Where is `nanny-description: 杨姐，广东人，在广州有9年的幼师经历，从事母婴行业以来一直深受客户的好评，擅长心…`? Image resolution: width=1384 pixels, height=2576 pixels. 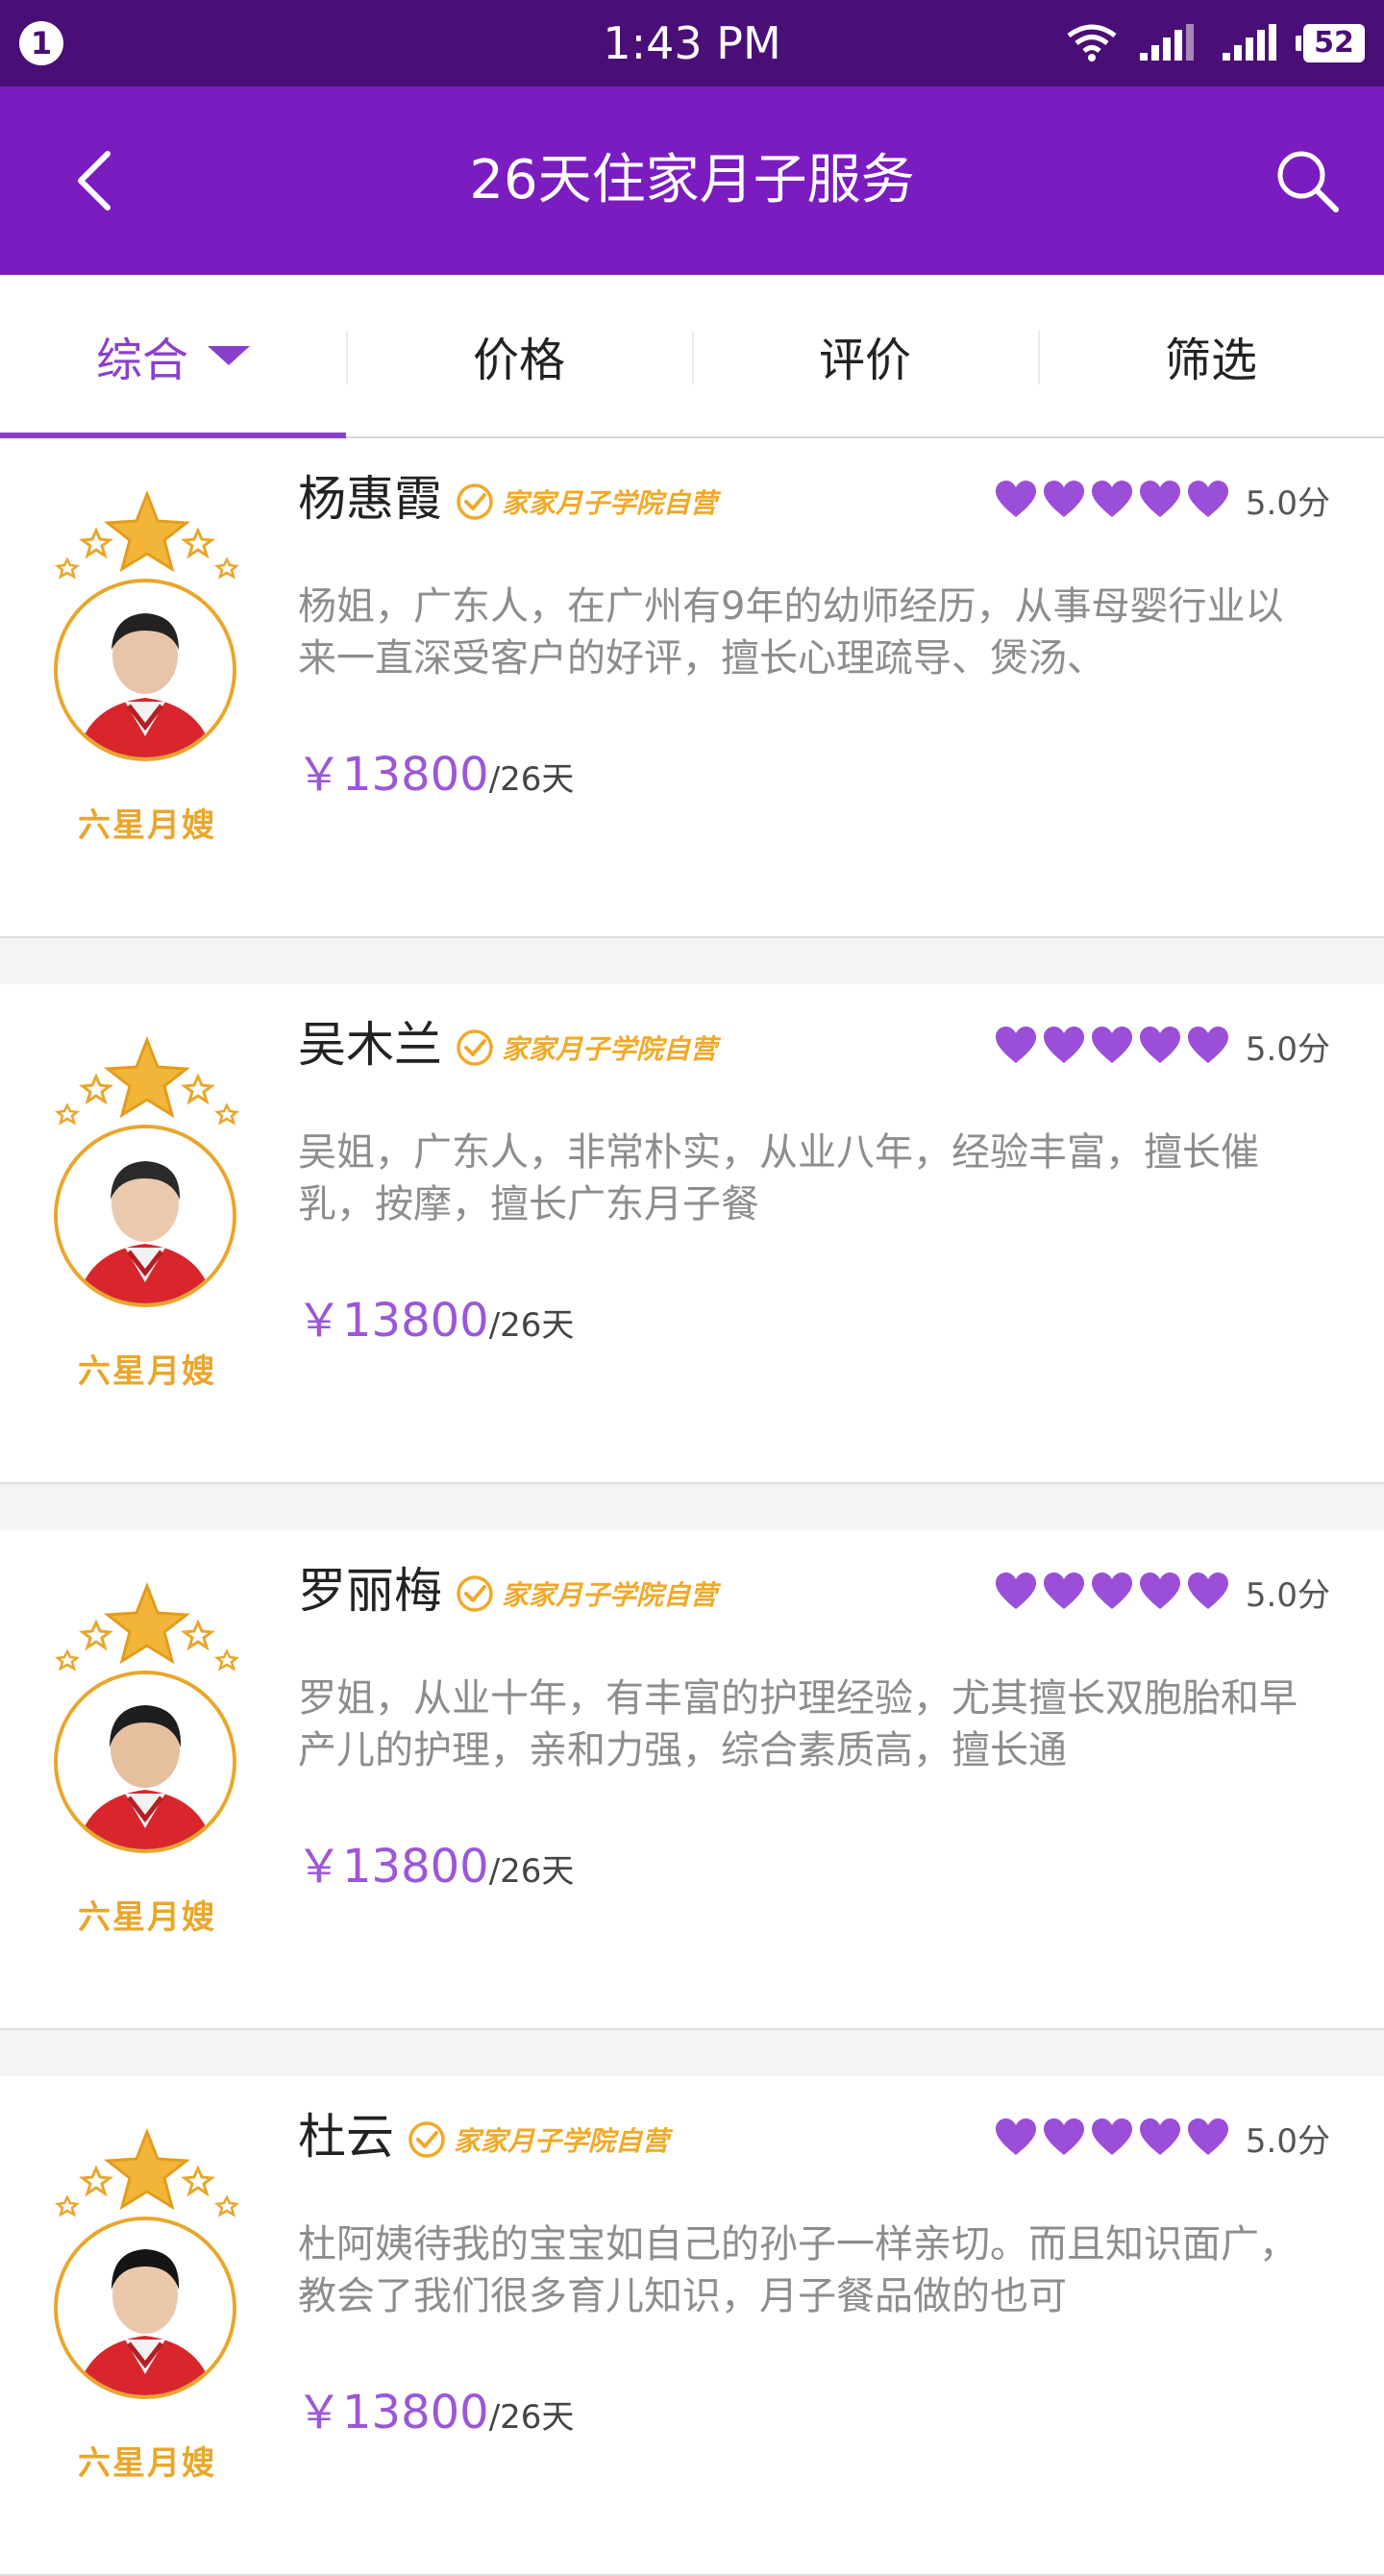
nanny-description: 杨姐，广东人，在广州有9年的幼师经历，从事母婴行业以来一直深受客户的好评，擅长心… is located at coordinates (791, 633).